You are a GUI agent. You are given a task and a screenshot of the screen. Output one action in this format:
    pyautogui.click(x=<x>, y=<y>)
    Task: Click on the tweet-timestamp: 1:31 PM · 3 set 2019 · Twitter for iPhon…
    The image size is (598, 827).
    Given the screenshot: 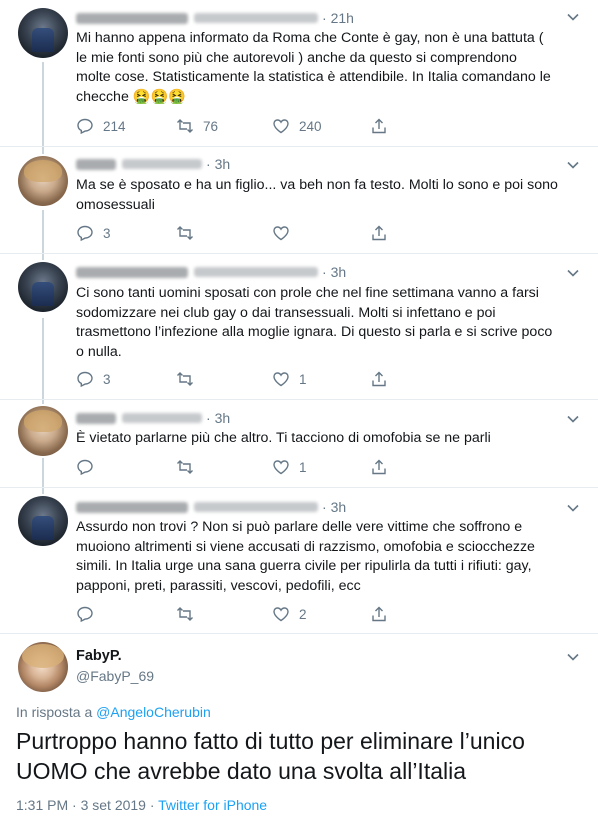 What is the action you would take?
    pyautogui.click(x=142, y=805)
    